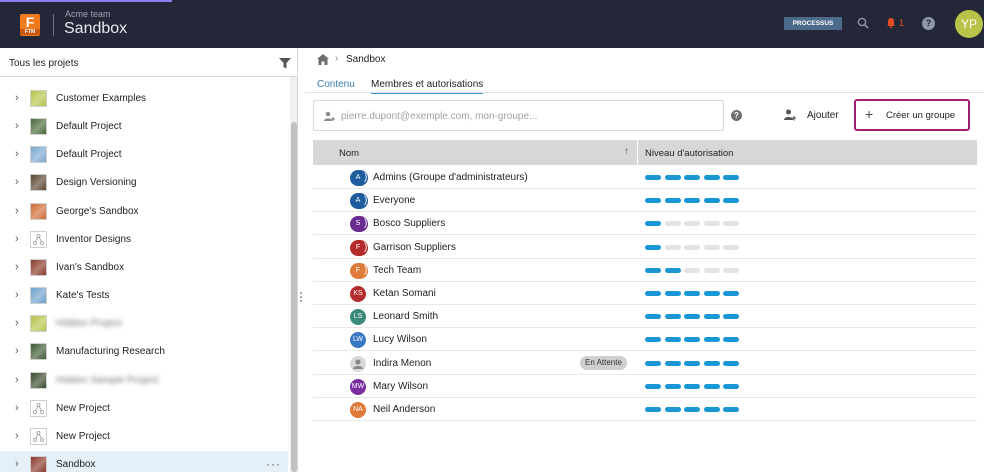  I want to click on sidebar-project-item: › Inventor Designs, so click(144, 240).